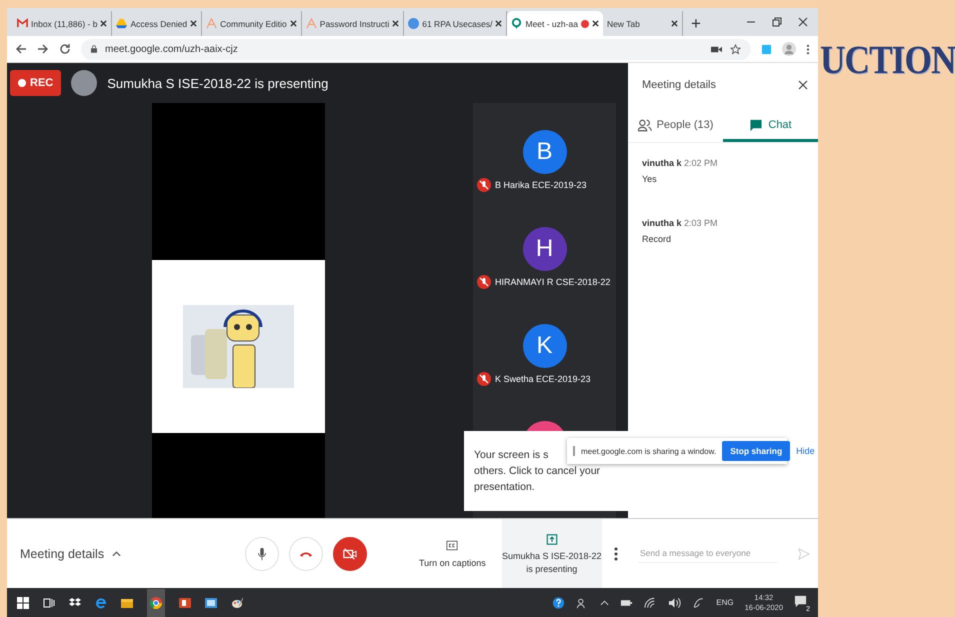 This screenshot has height=617, width=955. Describe the element at coordinates (452, 553) in the screenshot. I see `captions-button: Turn on captions` at that location.